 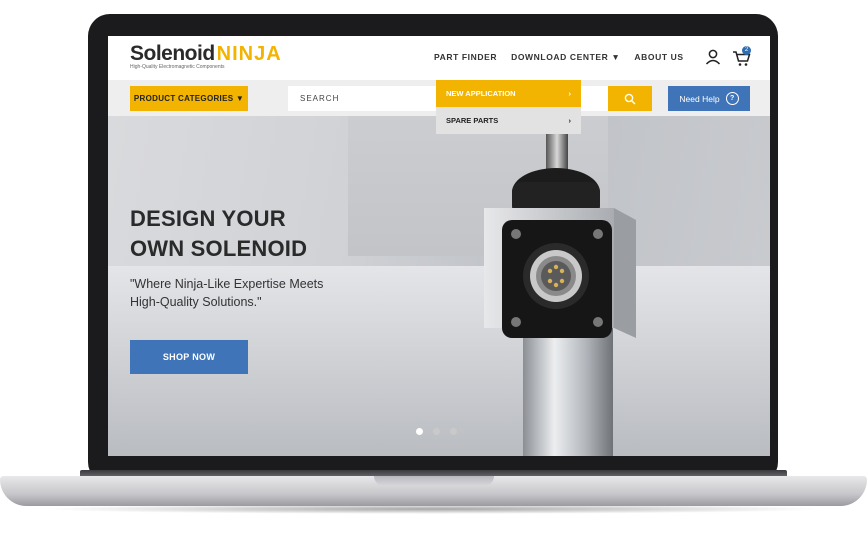 I want to click on logo-name-main: Solenoid, so click(x=172, y=53).